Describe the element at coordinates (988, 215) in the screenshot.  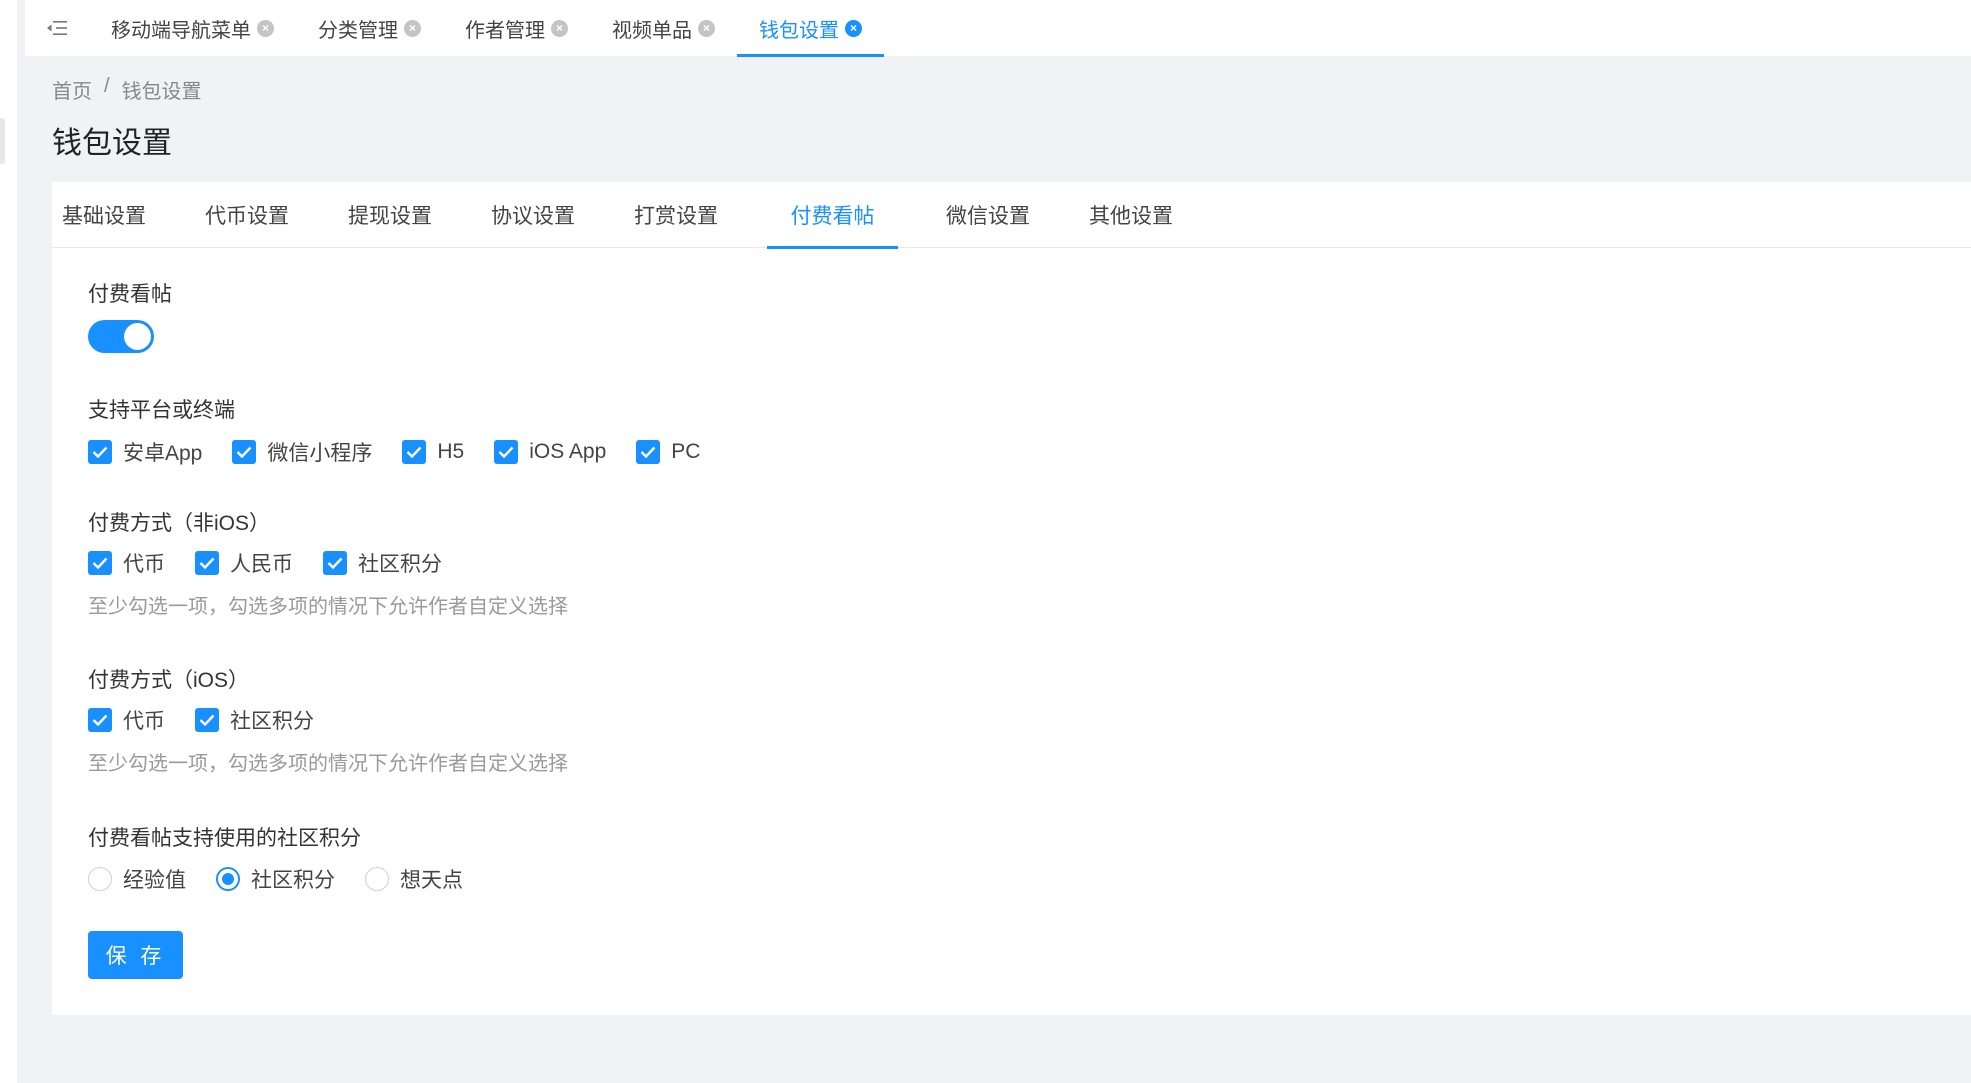
I see `tab-wechat-settings: 微信设置` at that location.